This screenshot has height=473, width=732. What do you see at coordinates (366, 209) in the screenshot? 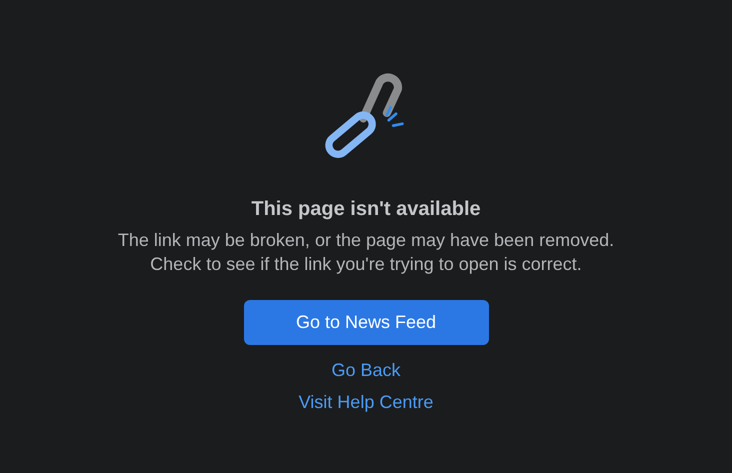
I see `page-title: This page isn't available` at bounding box center [366, 209].